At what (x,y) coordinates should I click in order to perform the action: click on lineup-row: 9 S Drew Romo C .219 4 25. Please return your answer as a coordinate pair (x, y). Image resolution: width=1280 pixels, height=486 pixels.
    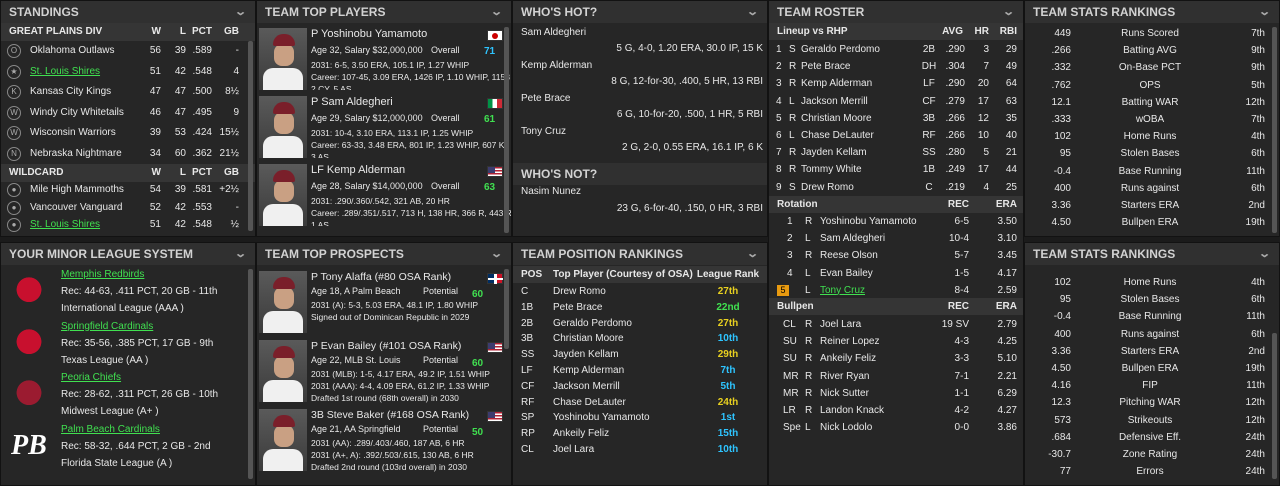
    Looking at the image, I should click on (896, 187).